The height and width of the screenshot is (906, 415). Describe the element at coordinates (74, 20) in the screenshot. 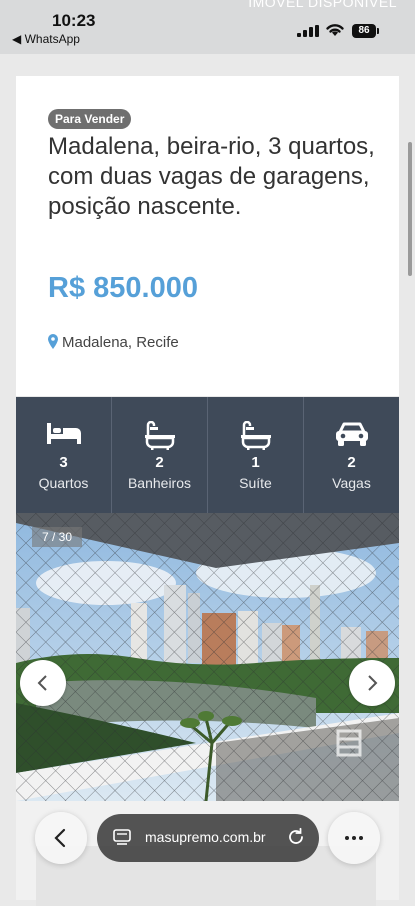

I see `clock: 10:23` at that location.